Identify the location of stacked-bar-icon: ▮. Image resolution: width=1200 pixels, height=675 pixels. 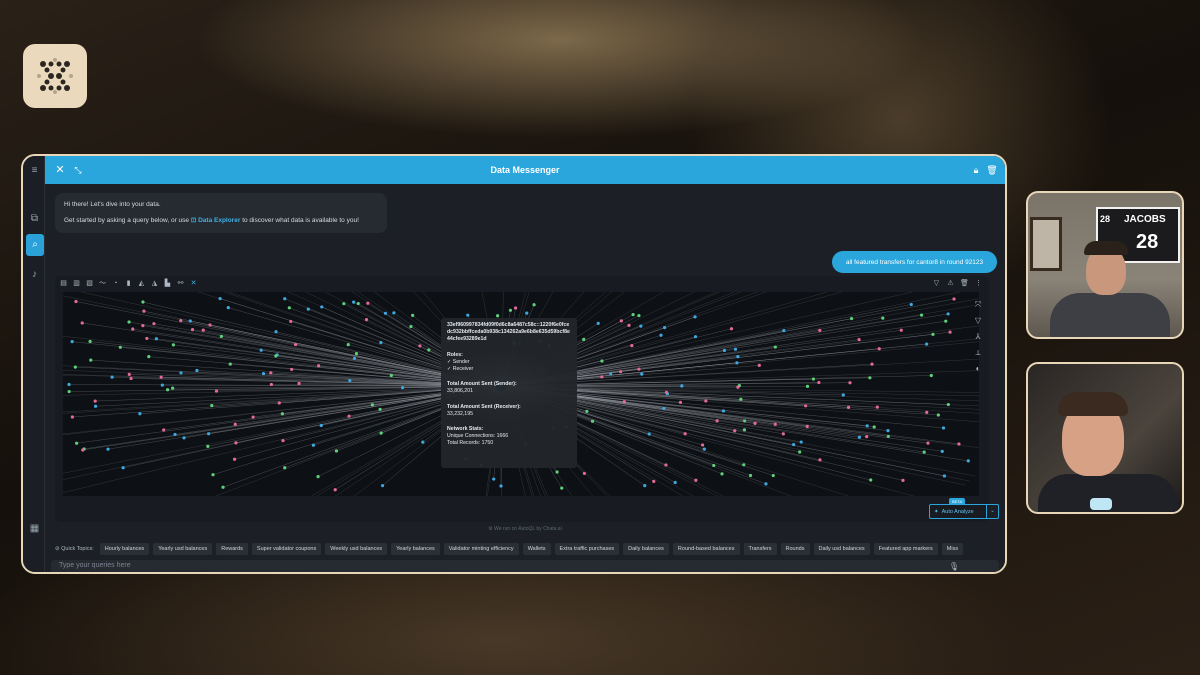
(128, 284).